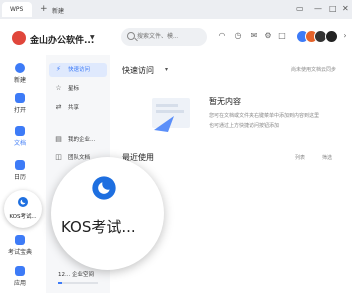 The width and height of the screenshot is (352, 293). Describe the element at coordinates (19, 283) in the screenshot. I see `sidebar-item-label: 应用` at that location.